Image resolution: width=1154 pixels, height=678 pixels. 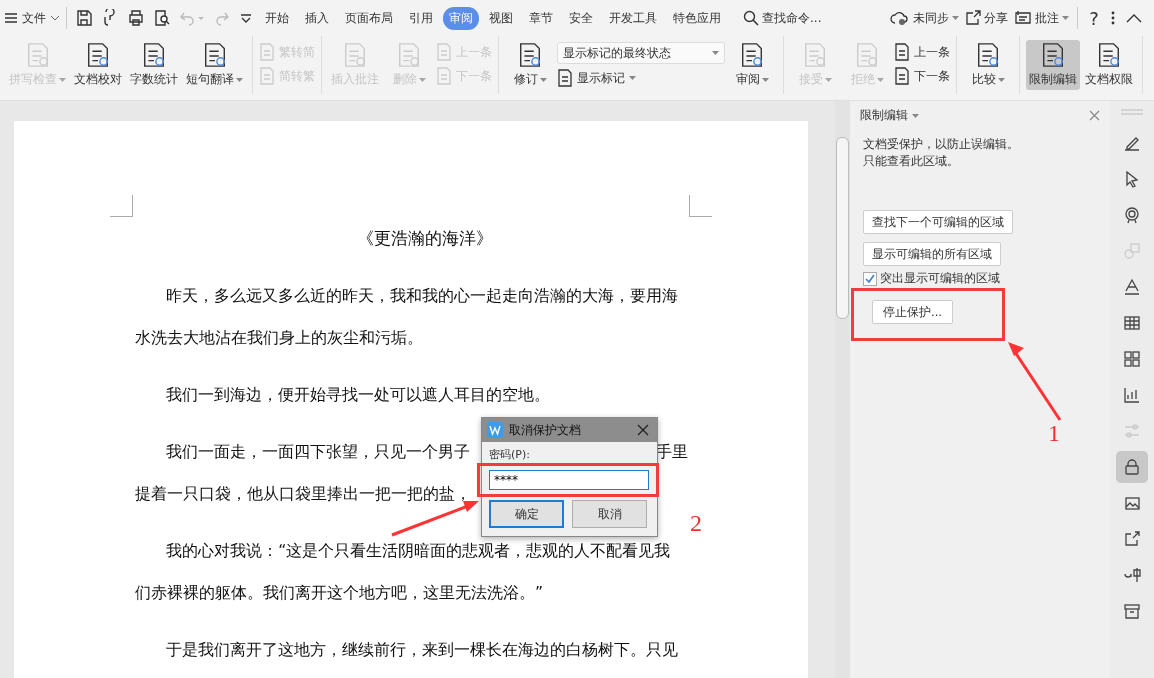 I want to click on ribbon-button: 比较, so click(x=988, y=65).